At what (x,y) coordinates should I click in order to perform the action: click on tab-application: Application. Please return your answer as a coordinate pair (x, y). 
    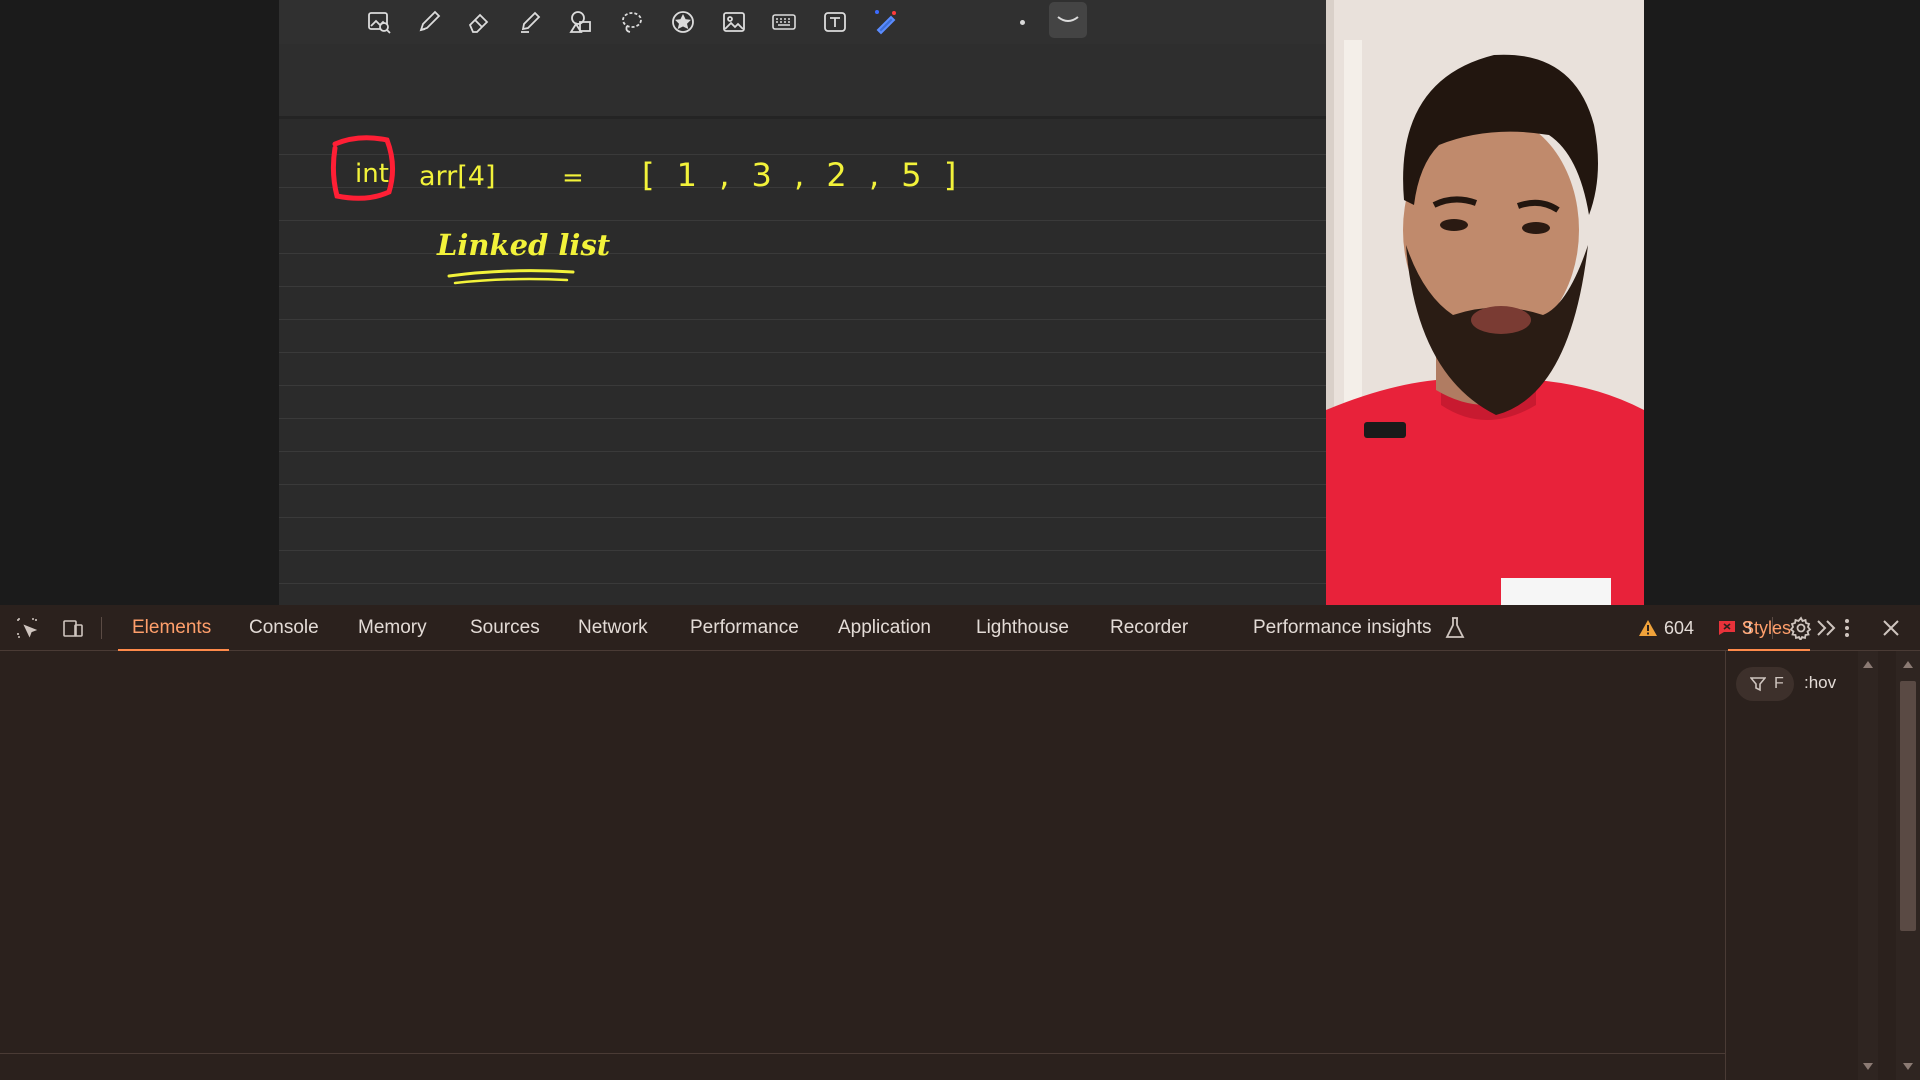
    Looking at the image, I should click on (884, 628).